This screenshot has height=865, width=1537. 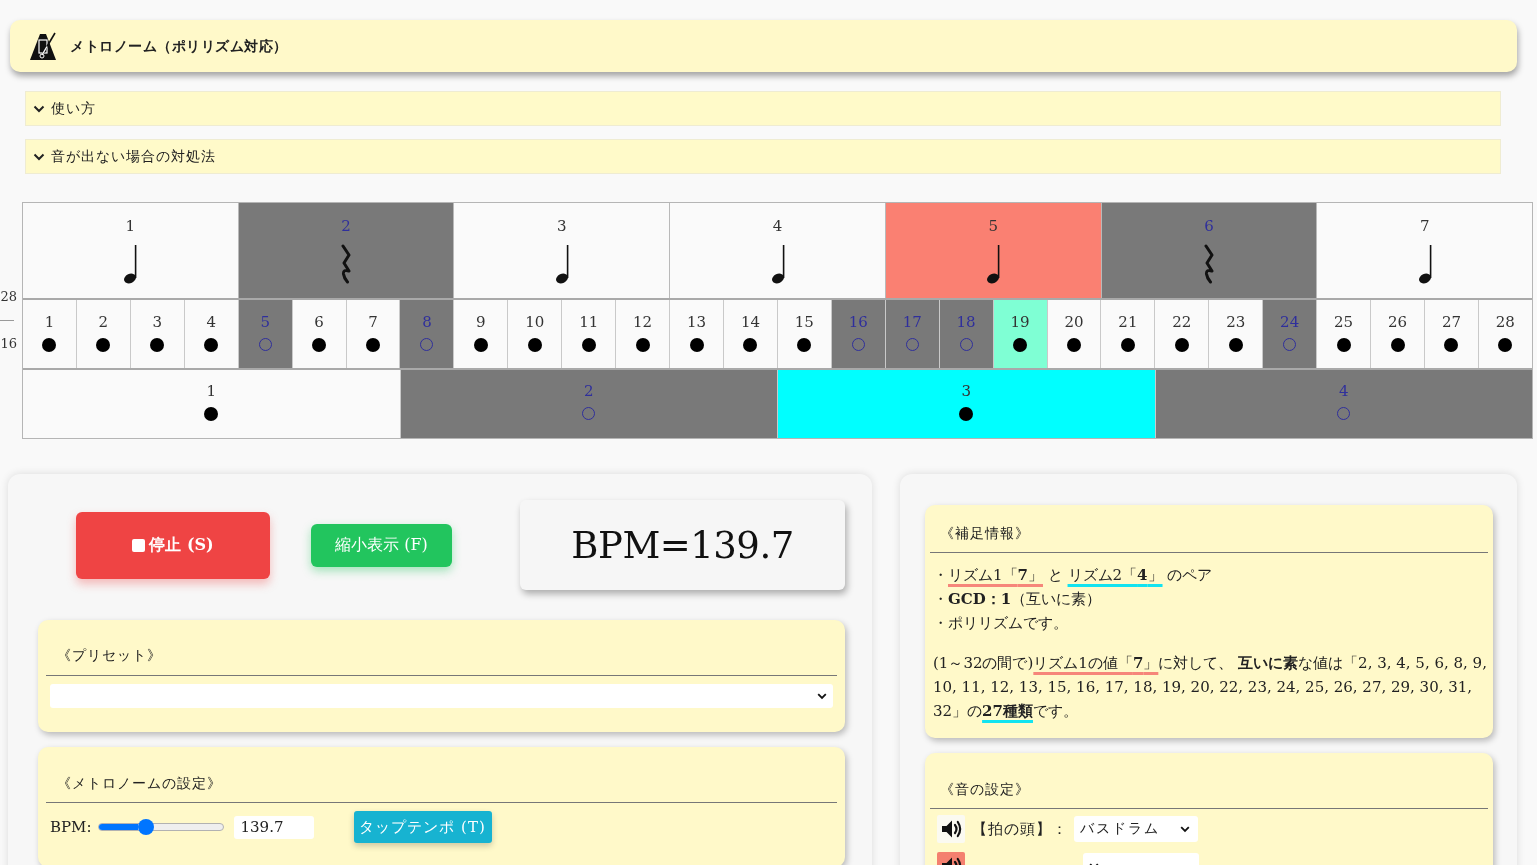 I want to click on metronome-icon, so click(x=43, y=46).